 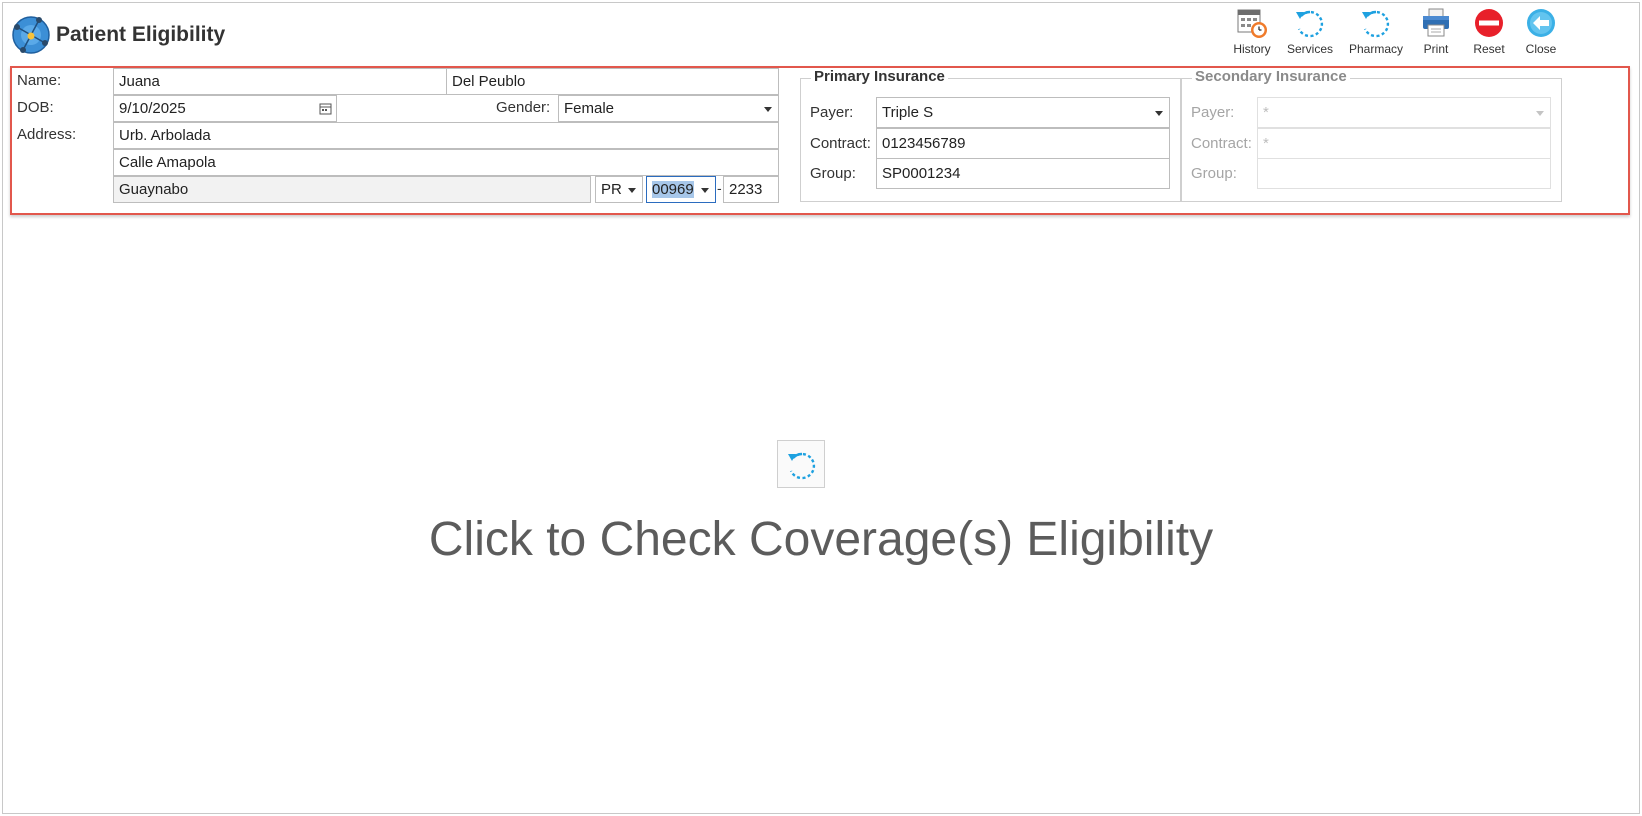 What do you see at coordinates (225, 108) in the screenshot?
I see `dob-field: 9/10/2025` at bounding box center [225, 108].